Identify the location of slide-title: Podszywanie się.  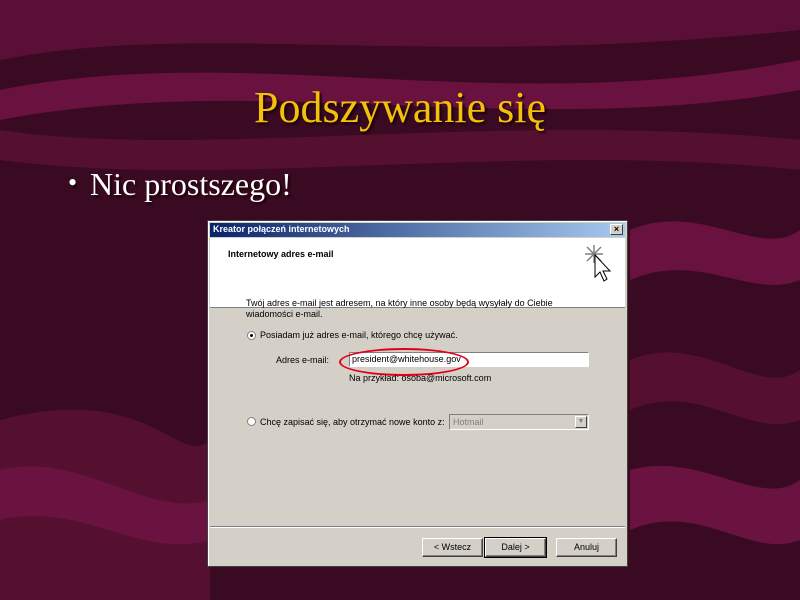
(400, 107).